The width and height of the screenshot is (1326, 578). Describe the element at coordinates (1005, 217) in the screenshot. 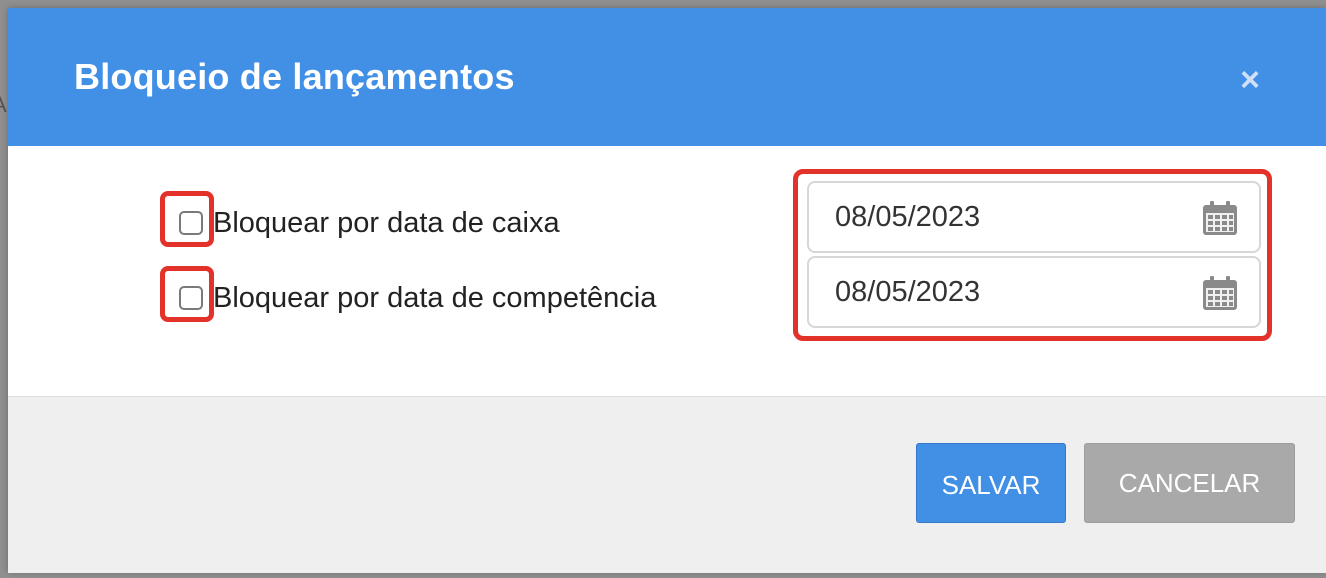

I see `cash-date-input` at that location.